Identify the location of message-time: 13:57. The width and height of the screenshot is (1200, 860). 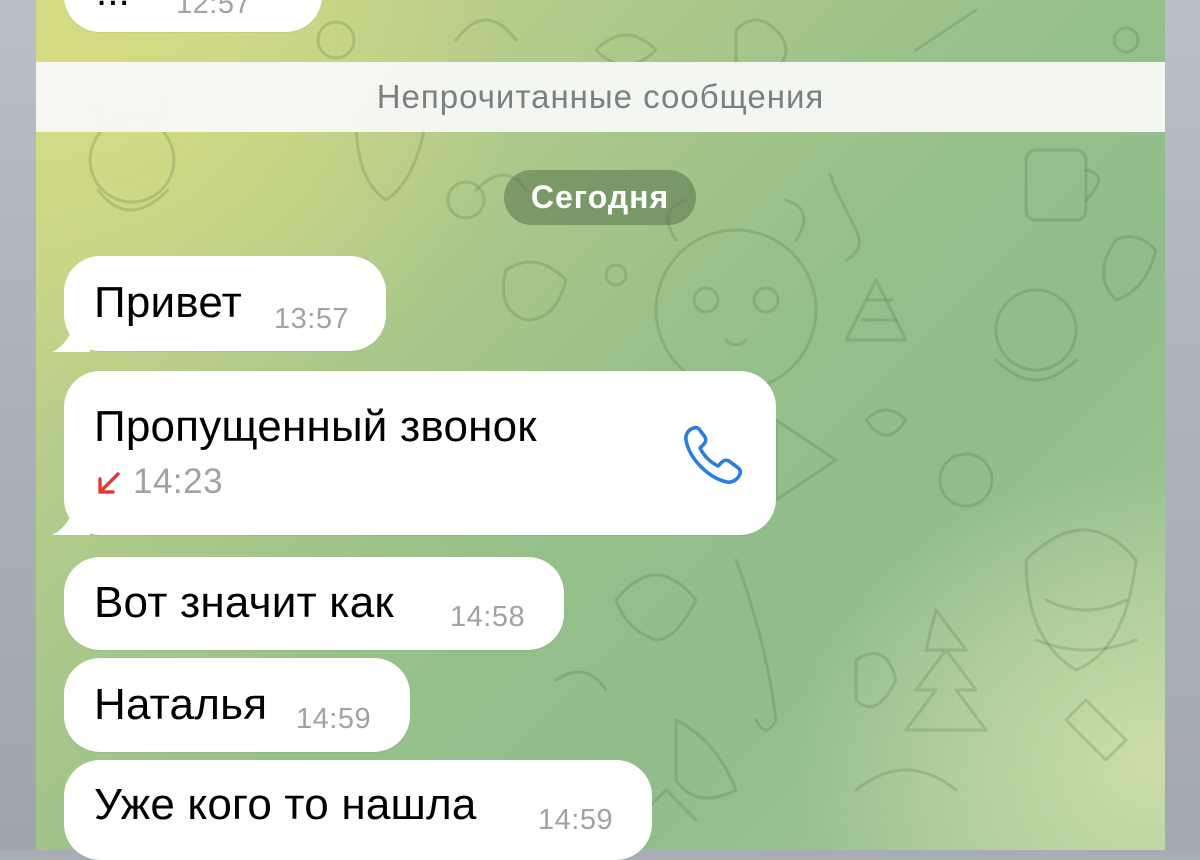
(312, 319).